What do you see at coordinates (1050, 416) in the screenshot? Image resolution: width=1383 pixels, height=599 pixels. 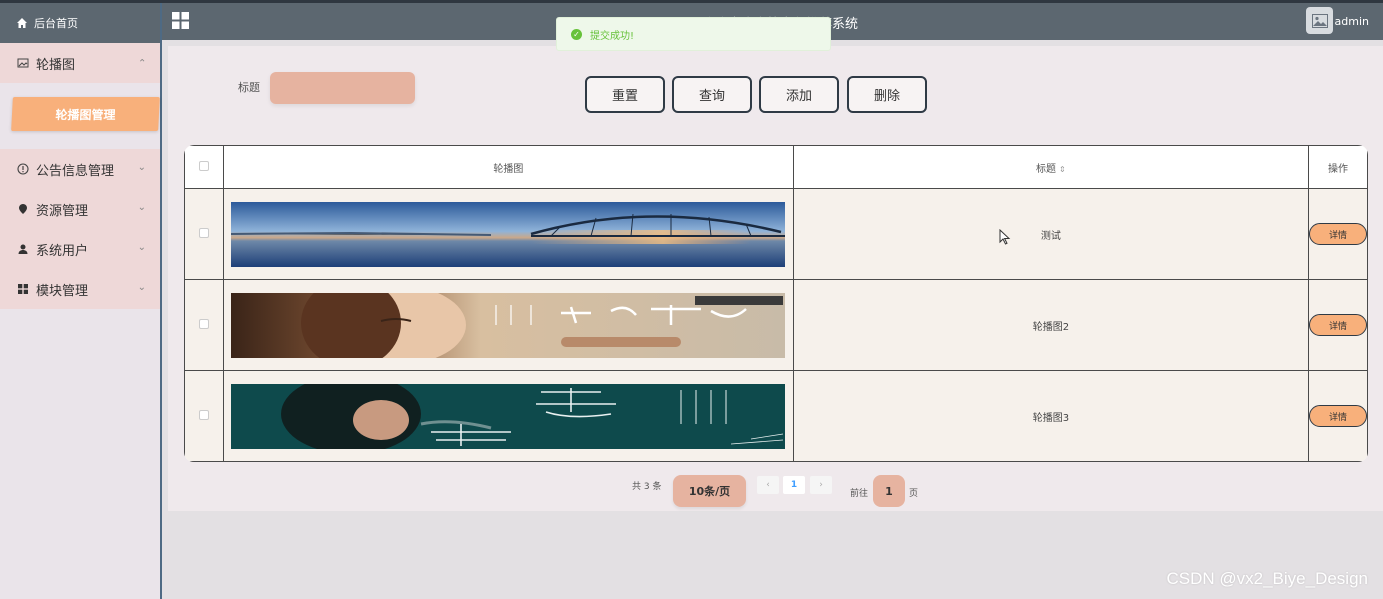 I see `row-title-cell: 轮播图3` at bounding box center [1050, 416].